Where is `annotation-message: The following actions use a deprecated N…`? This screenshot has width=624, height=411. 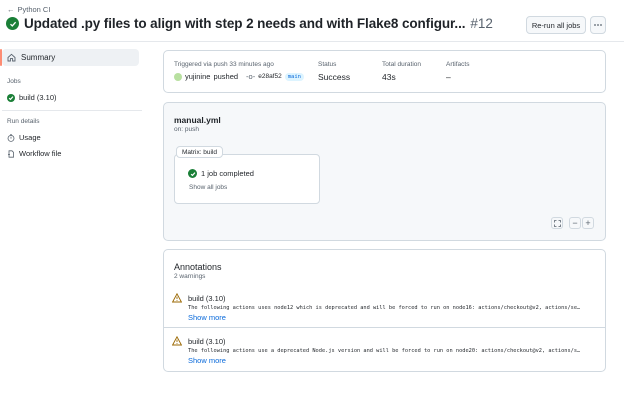 annotation-message: The following actions use a deprecated N… is located at coordinates (384, 351).